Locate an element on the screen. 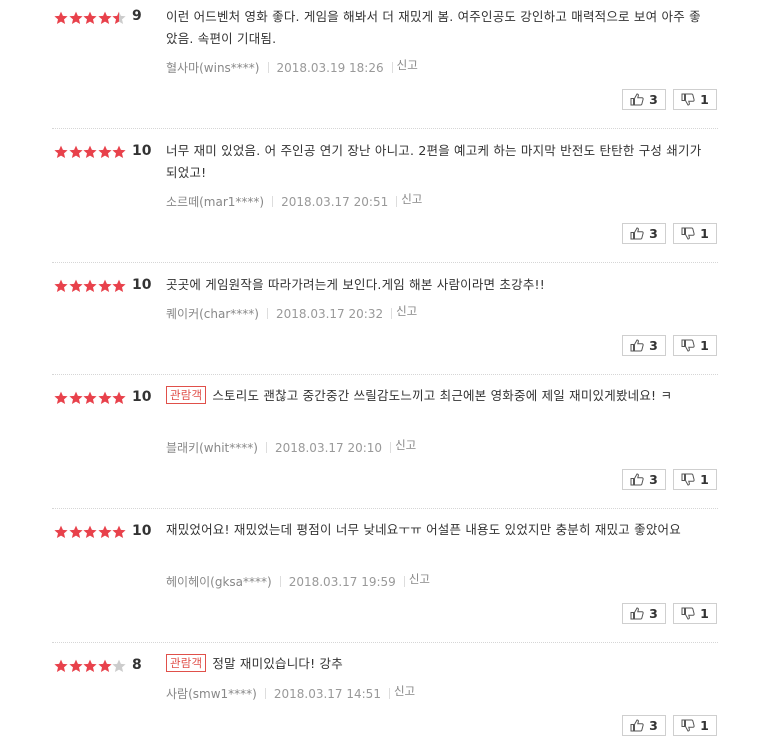  review-meta: 사람(smw1****) 2018.03.17 14:51 신고 is located at coordinates (290, 692).